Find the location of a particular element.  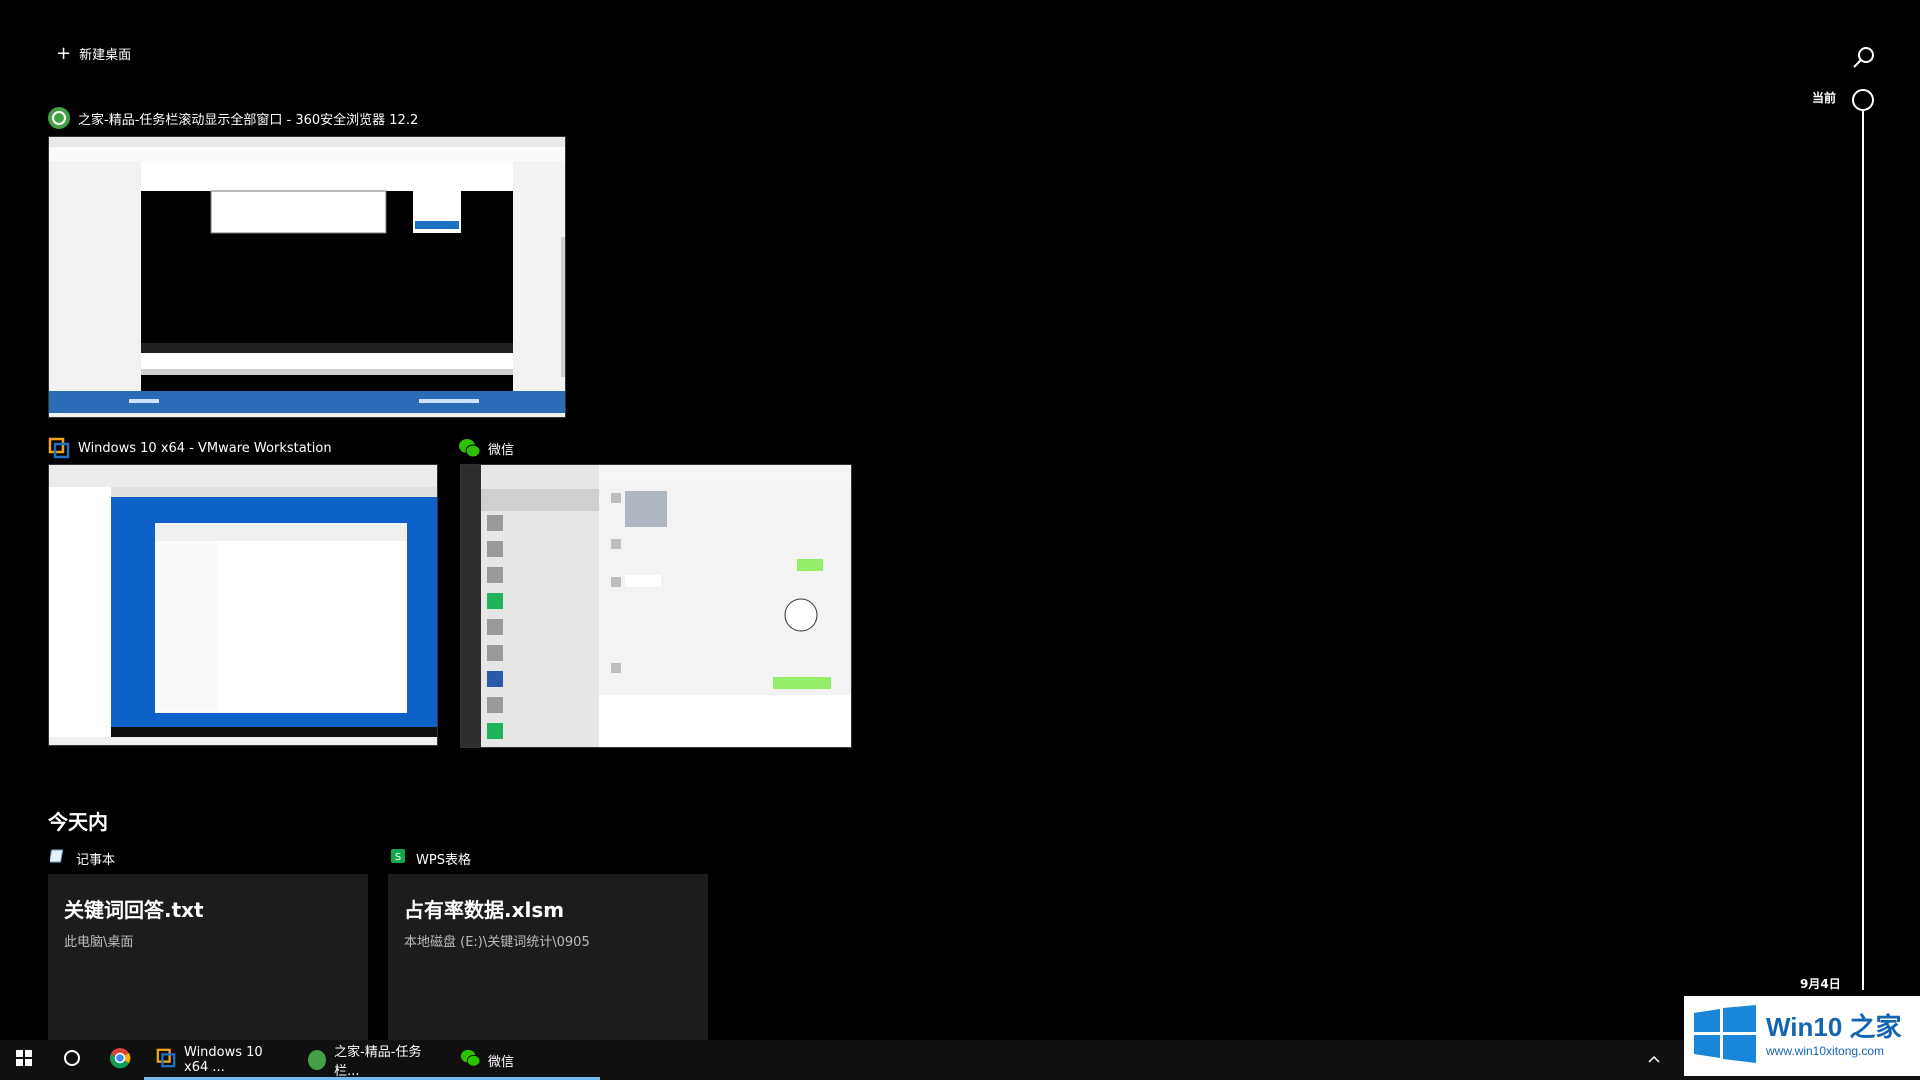

activity-app-label: 记事本 is located at coordinates (96, 860).